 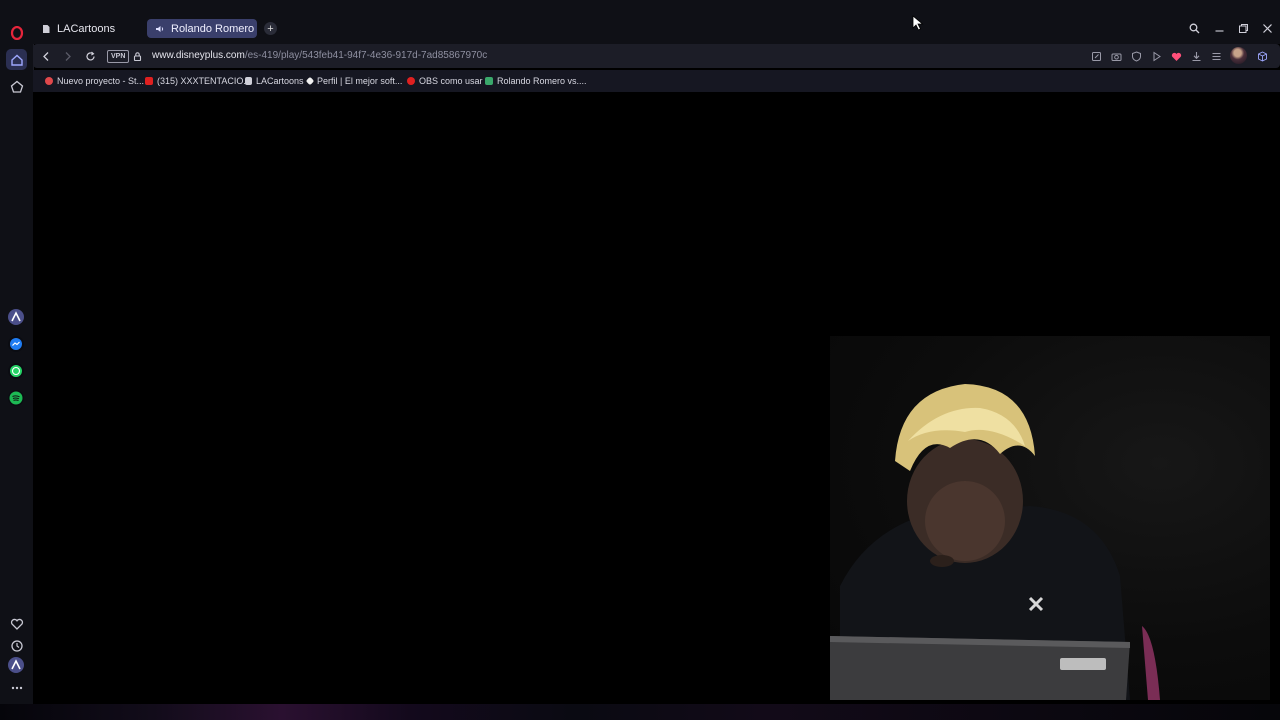 I want to click on minimize-button, so click(x=1219, y=28).